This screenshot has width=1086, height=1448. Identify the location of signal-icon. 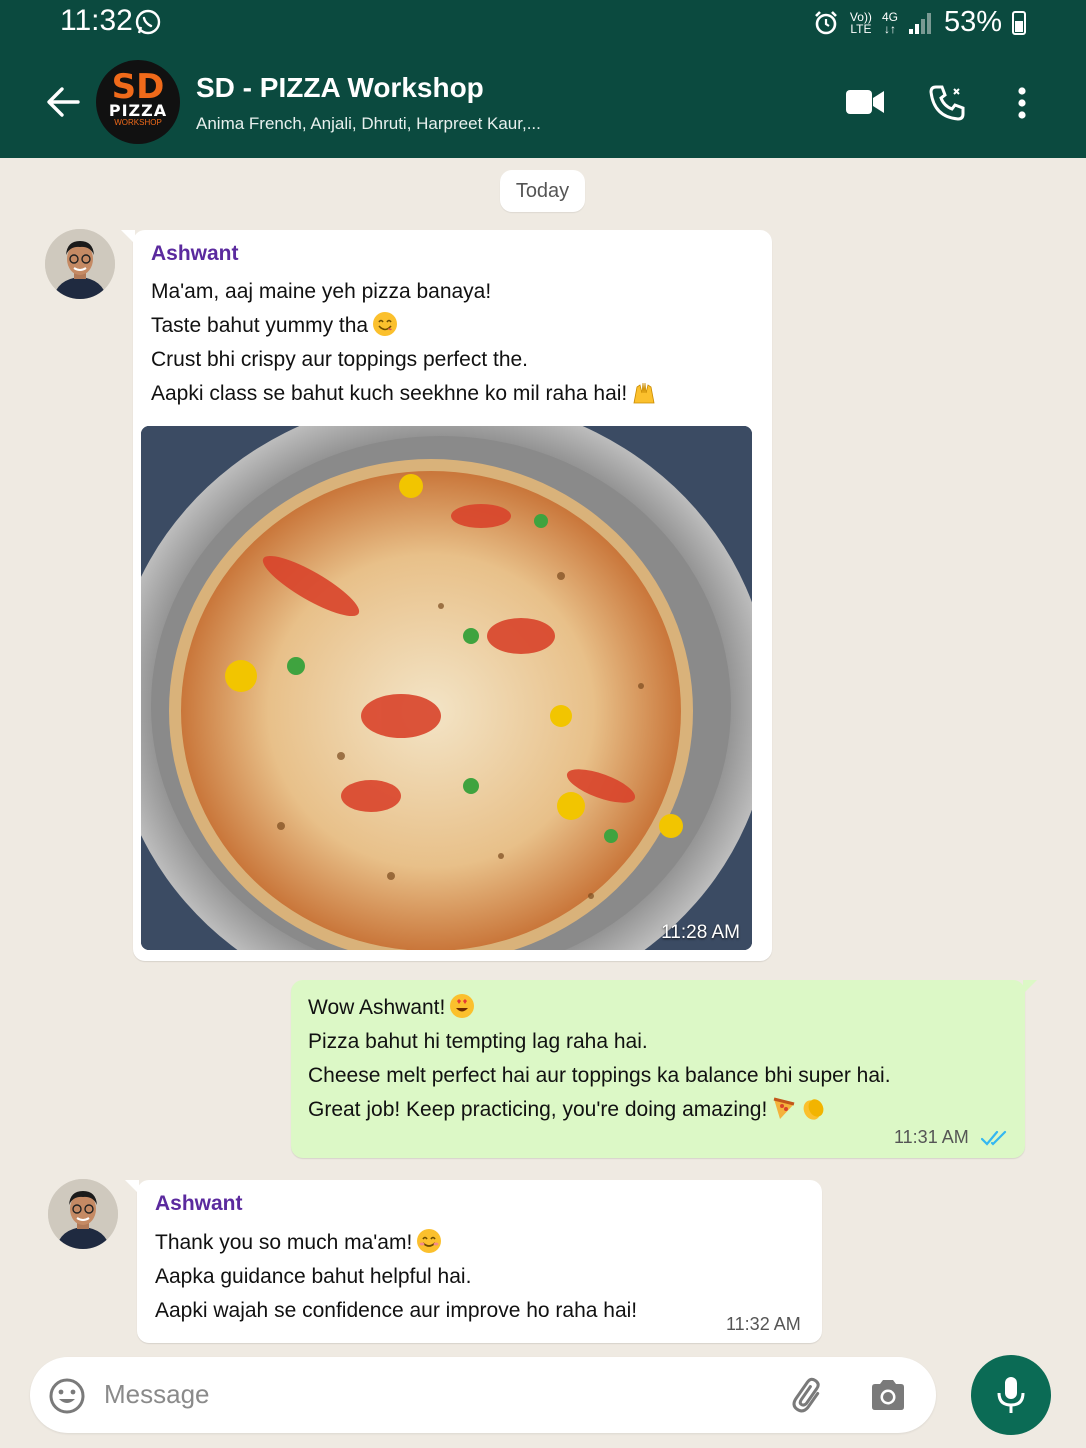
(919, 23).